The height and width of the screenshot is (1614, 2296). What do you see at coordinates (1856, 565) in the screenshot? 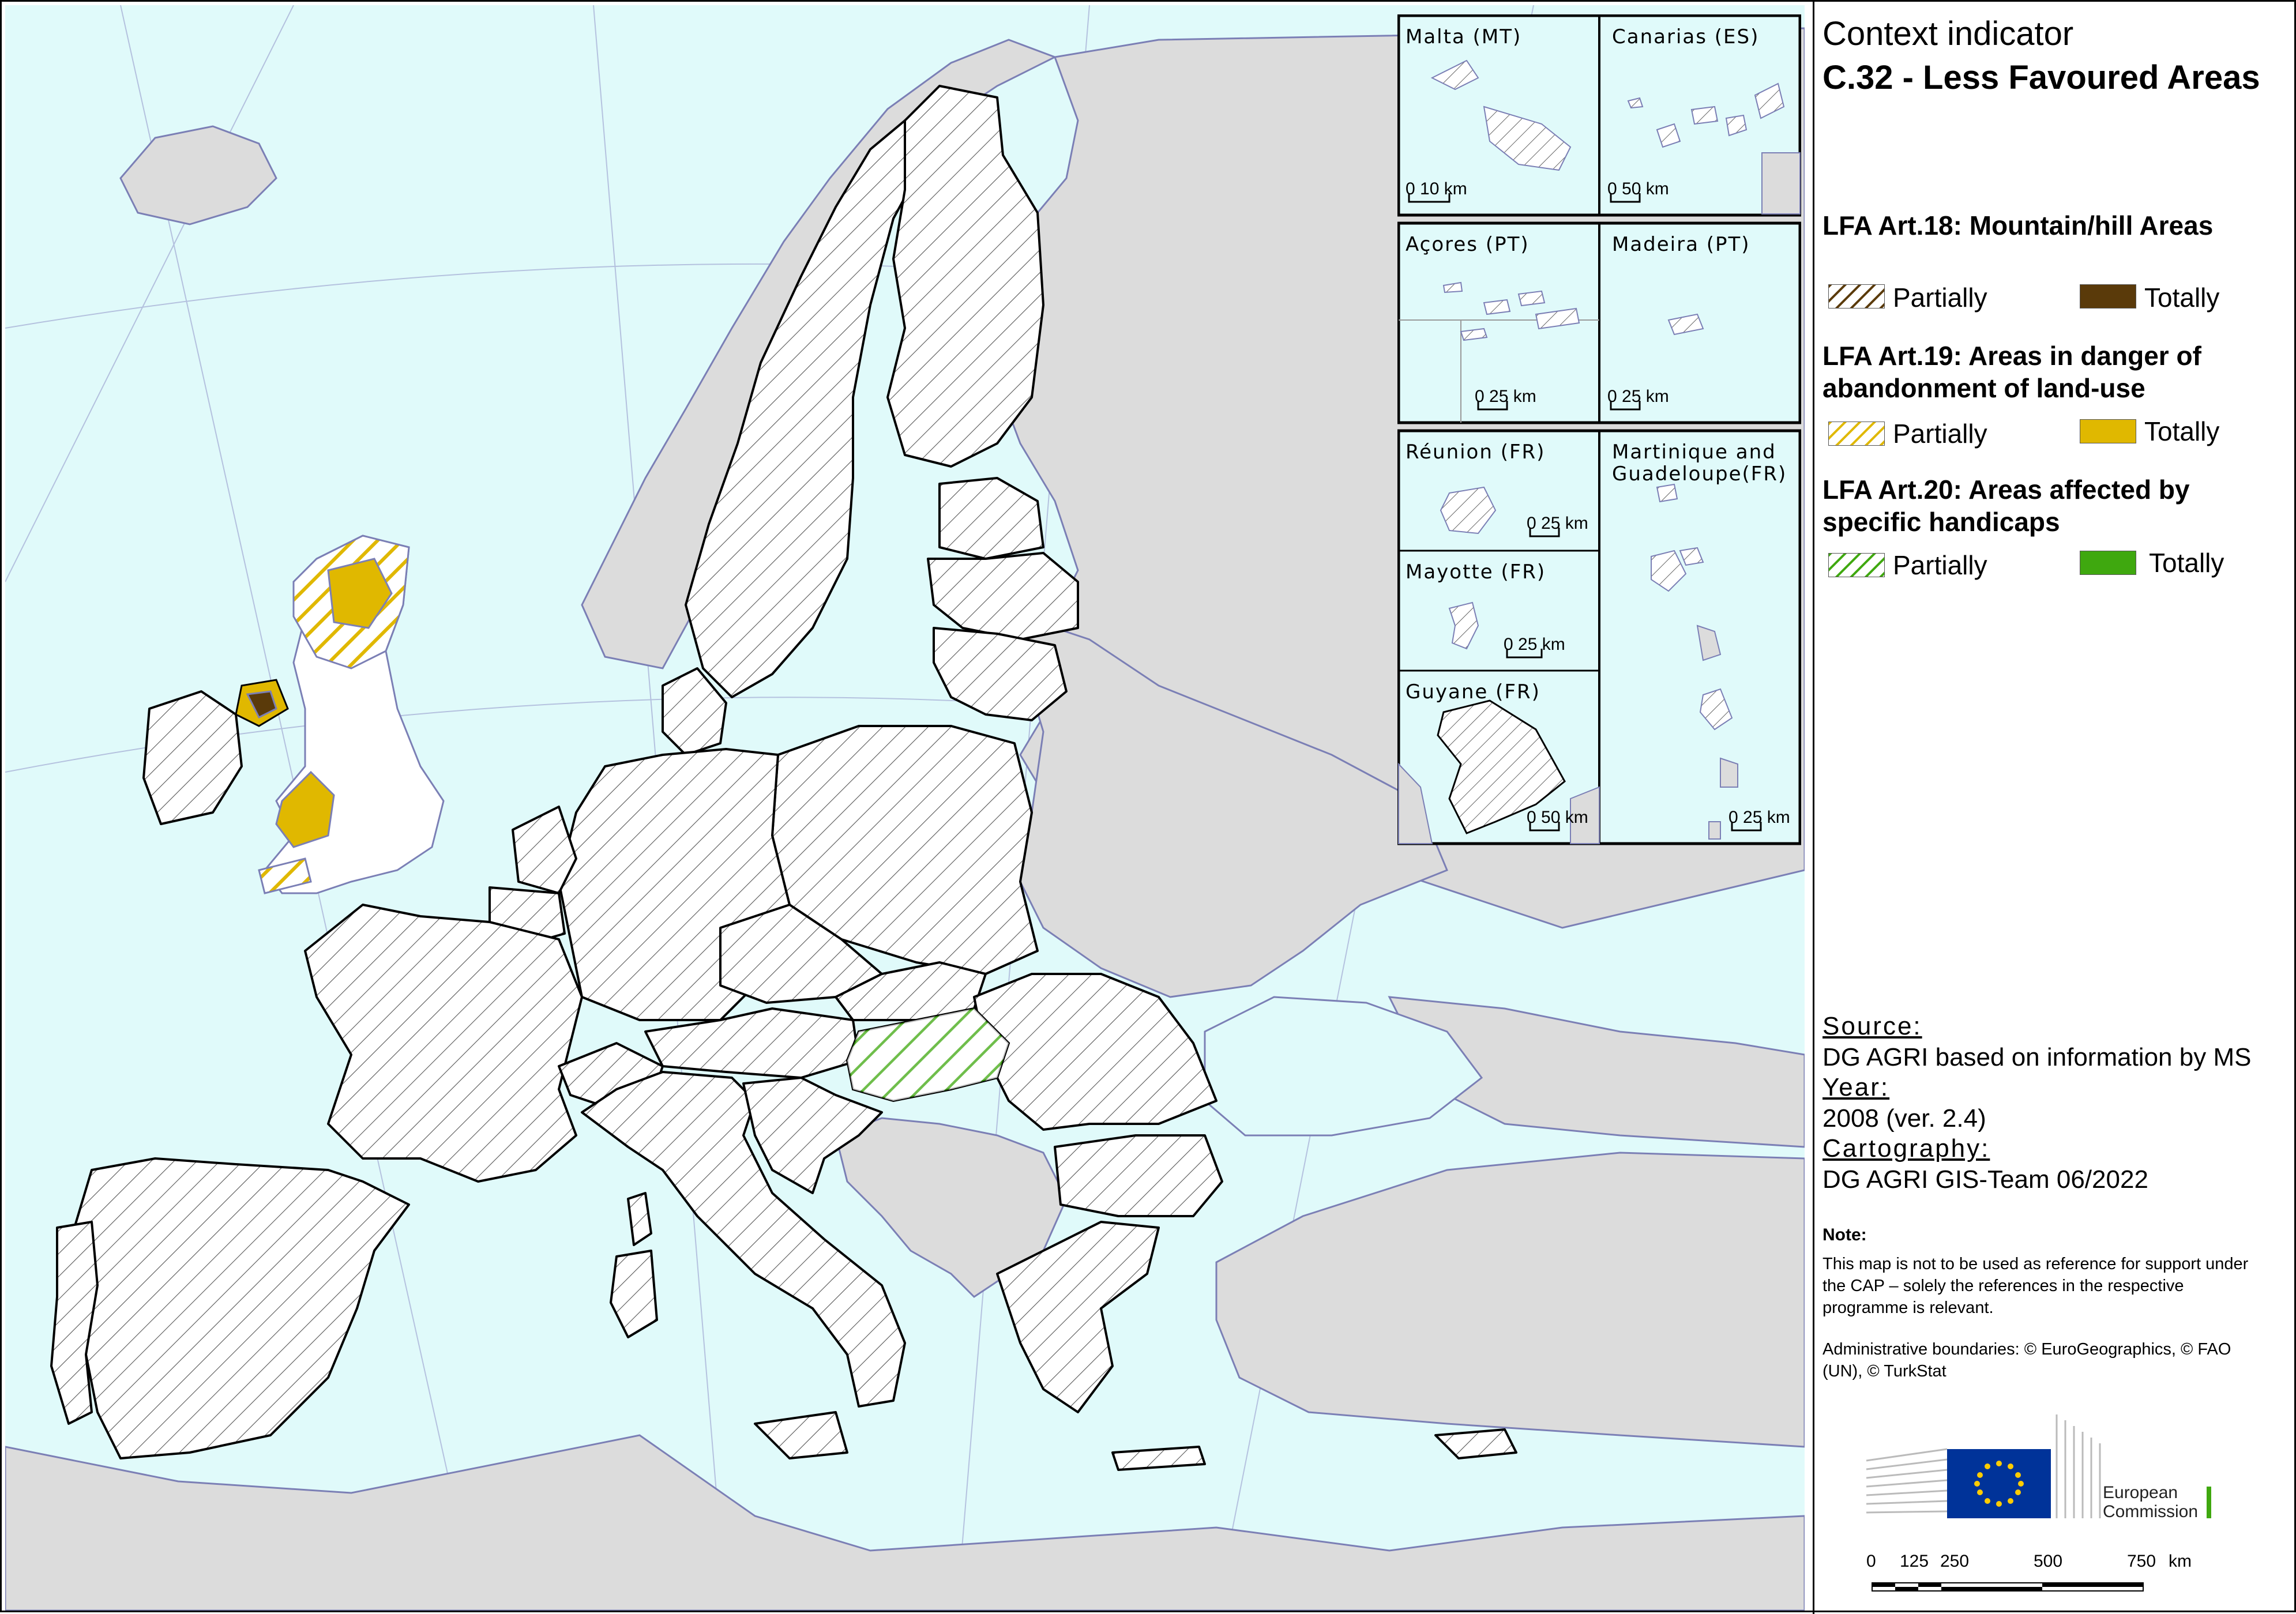
I see `art20-partially-swatch` at bounding box center [1856, 565].